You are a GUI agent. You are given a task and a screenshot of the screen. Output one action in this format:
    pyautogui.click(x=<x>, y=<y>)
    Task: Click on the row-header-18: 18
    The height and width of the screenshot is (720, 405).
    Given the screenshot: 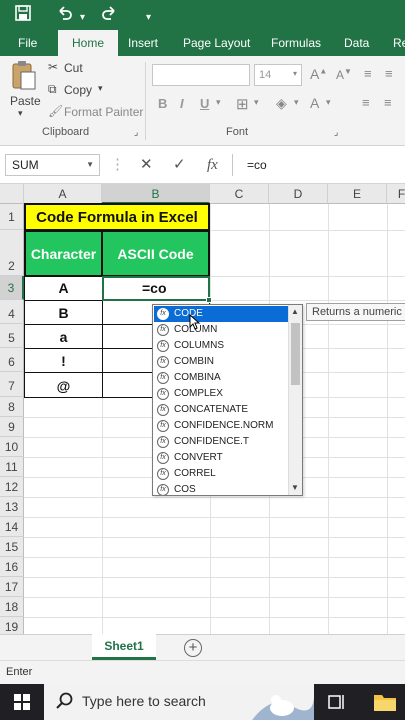 What is the action you would take?
    pyautogui.click(x=12, y=607)
    